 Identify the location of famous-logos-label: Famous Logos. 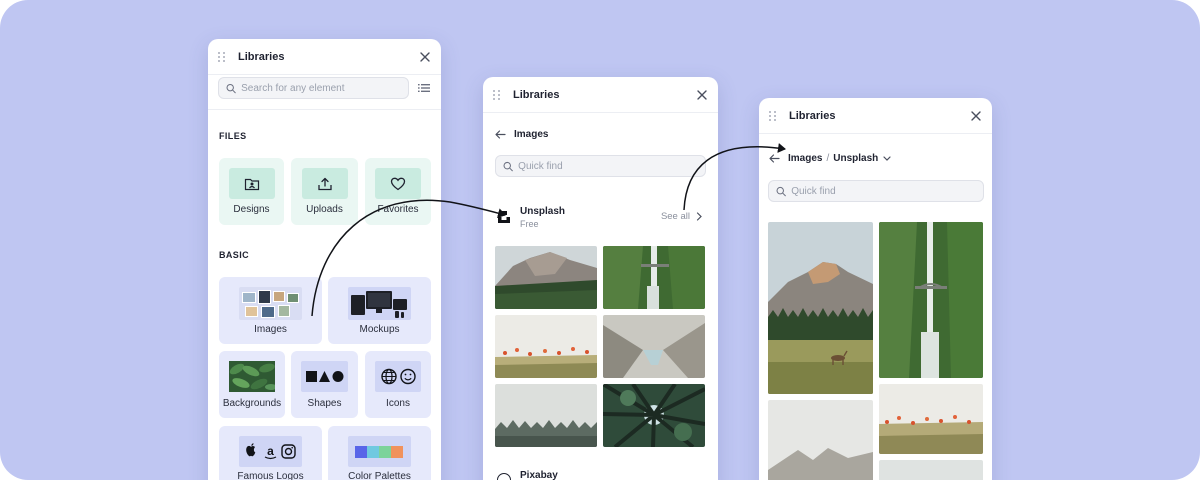
(270, 475).